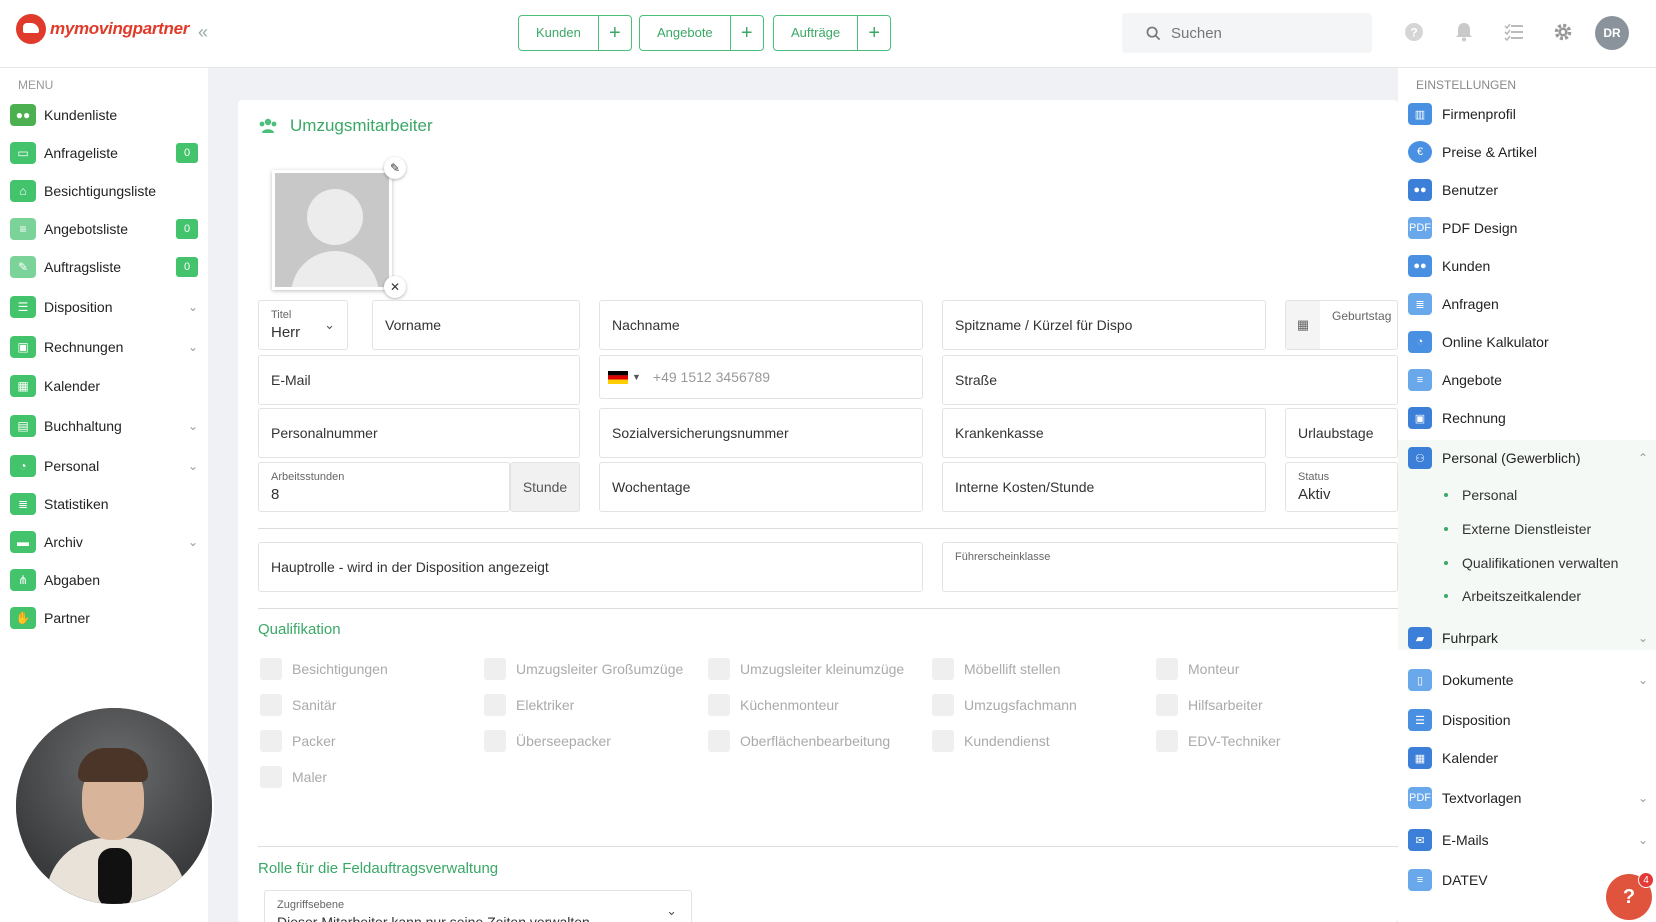 The image size is (1656, 922). Describe the element at coordinates (1528, 840) in the screenshot. I see `settings-item-e-mails: ✉ E-Mails ⌄` at that location.